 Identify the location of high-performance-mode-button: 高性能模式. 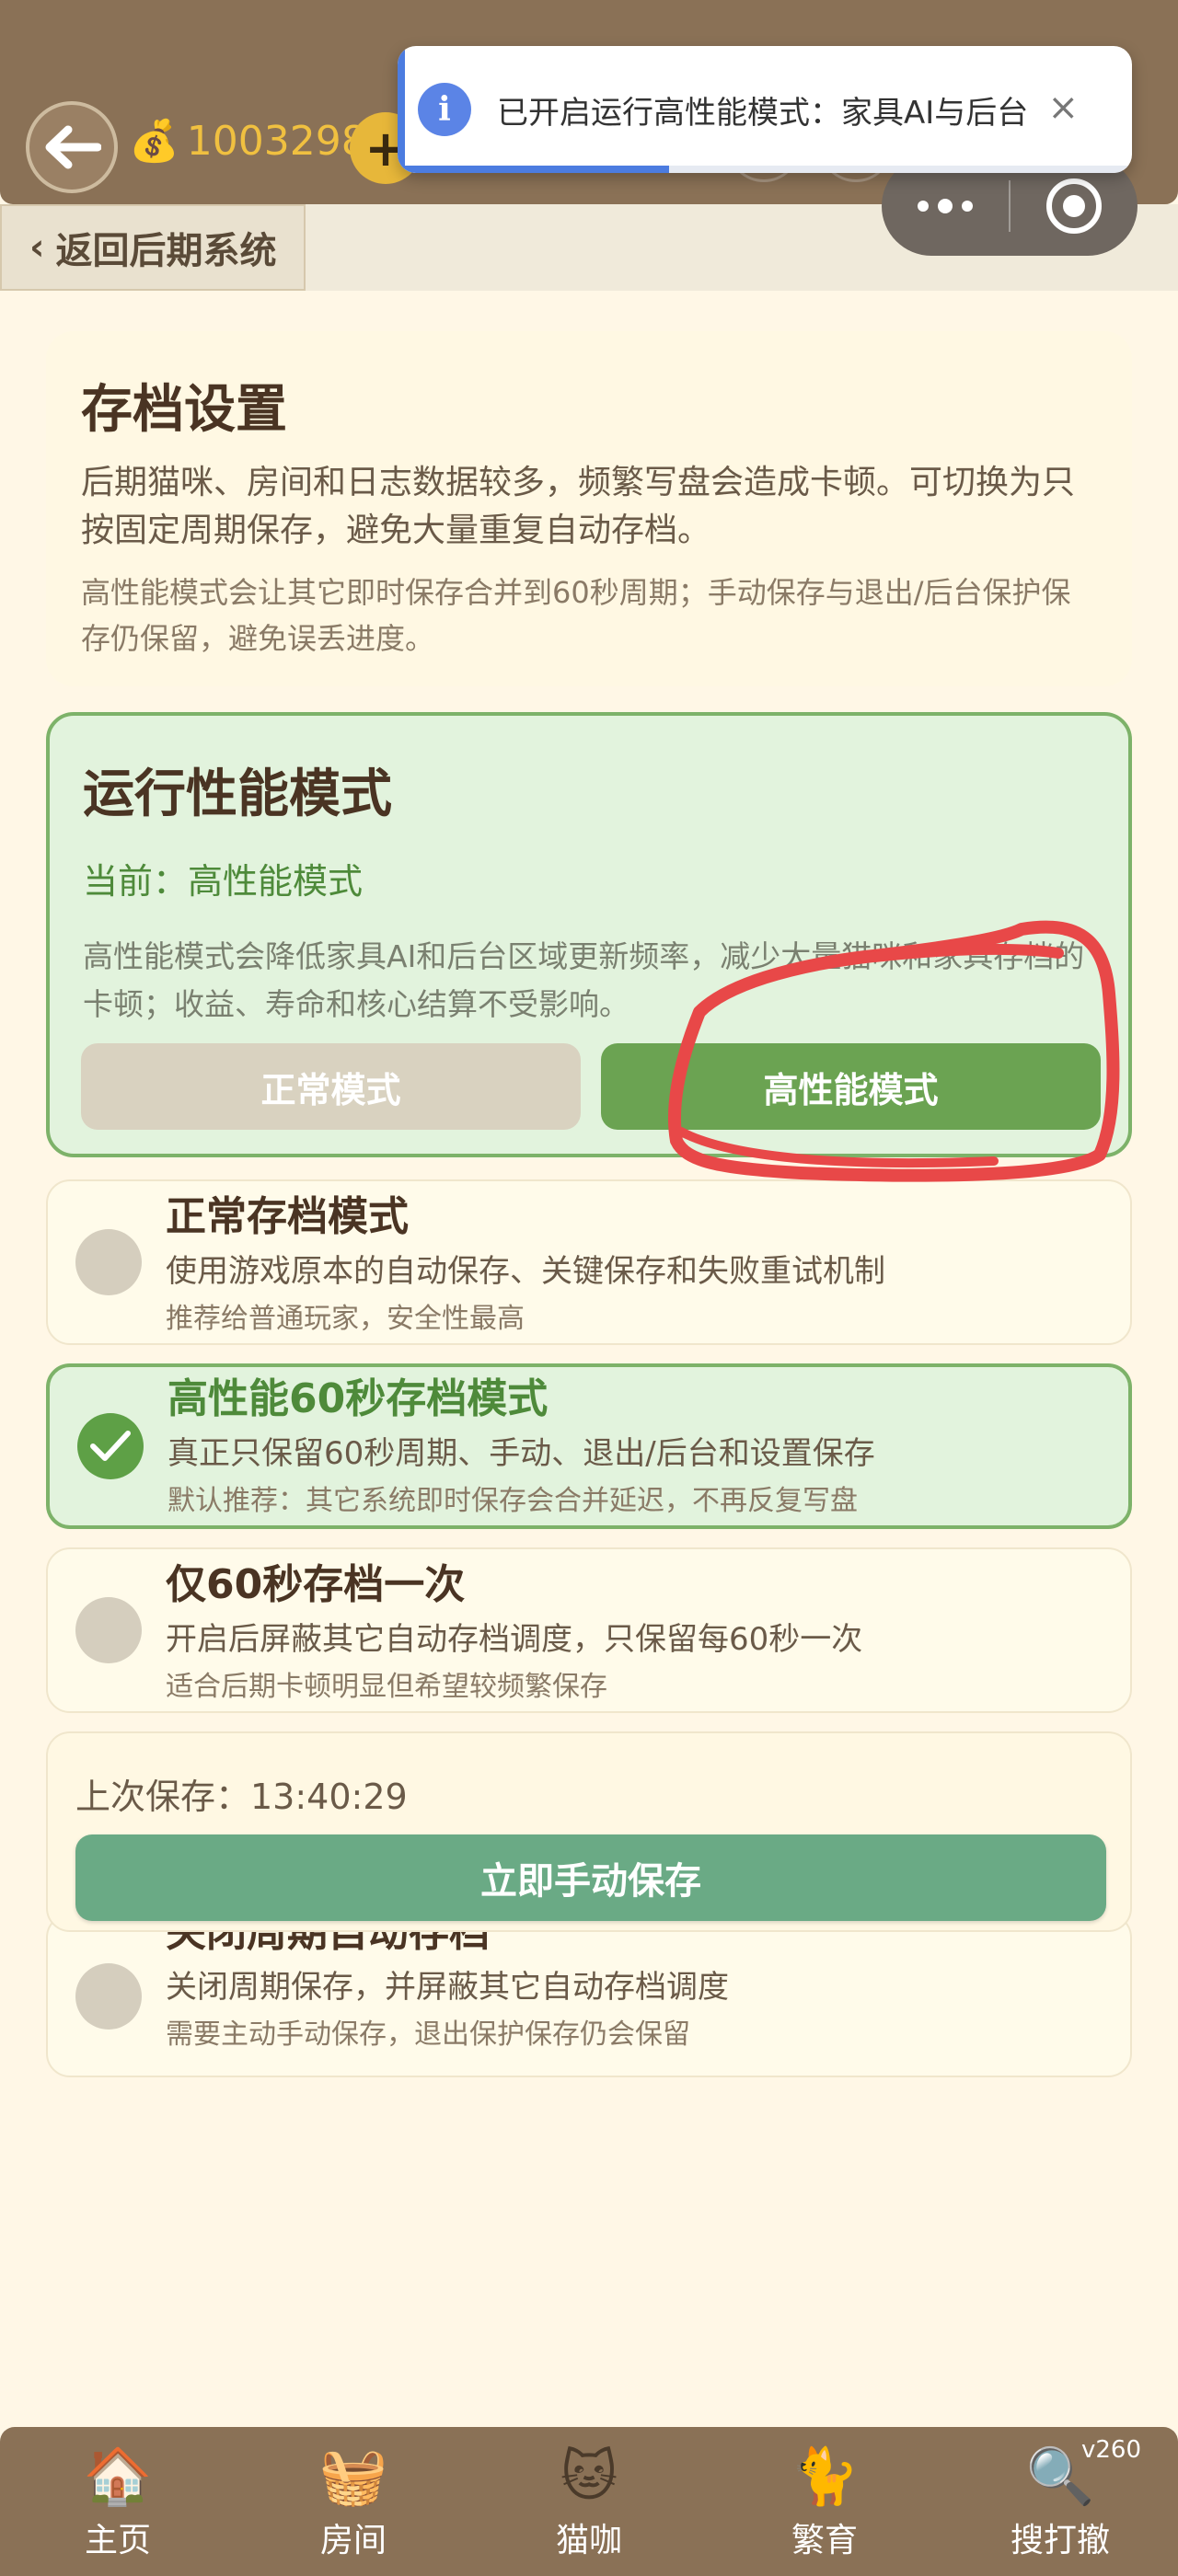
(851, 1086).